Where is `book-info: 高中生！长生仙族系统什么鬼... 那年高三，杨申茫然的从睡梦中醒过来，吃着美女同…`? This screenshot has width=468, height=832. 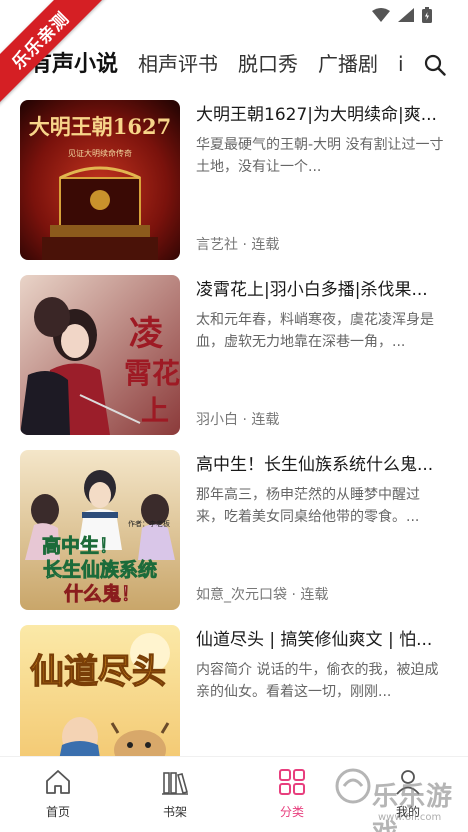
book-info: 高中生！长生仙族系统什么鬼... 那年高三，杨申茫然的从睡梦中醒过来，吃着美女同… is located at coordinates (321, 530).